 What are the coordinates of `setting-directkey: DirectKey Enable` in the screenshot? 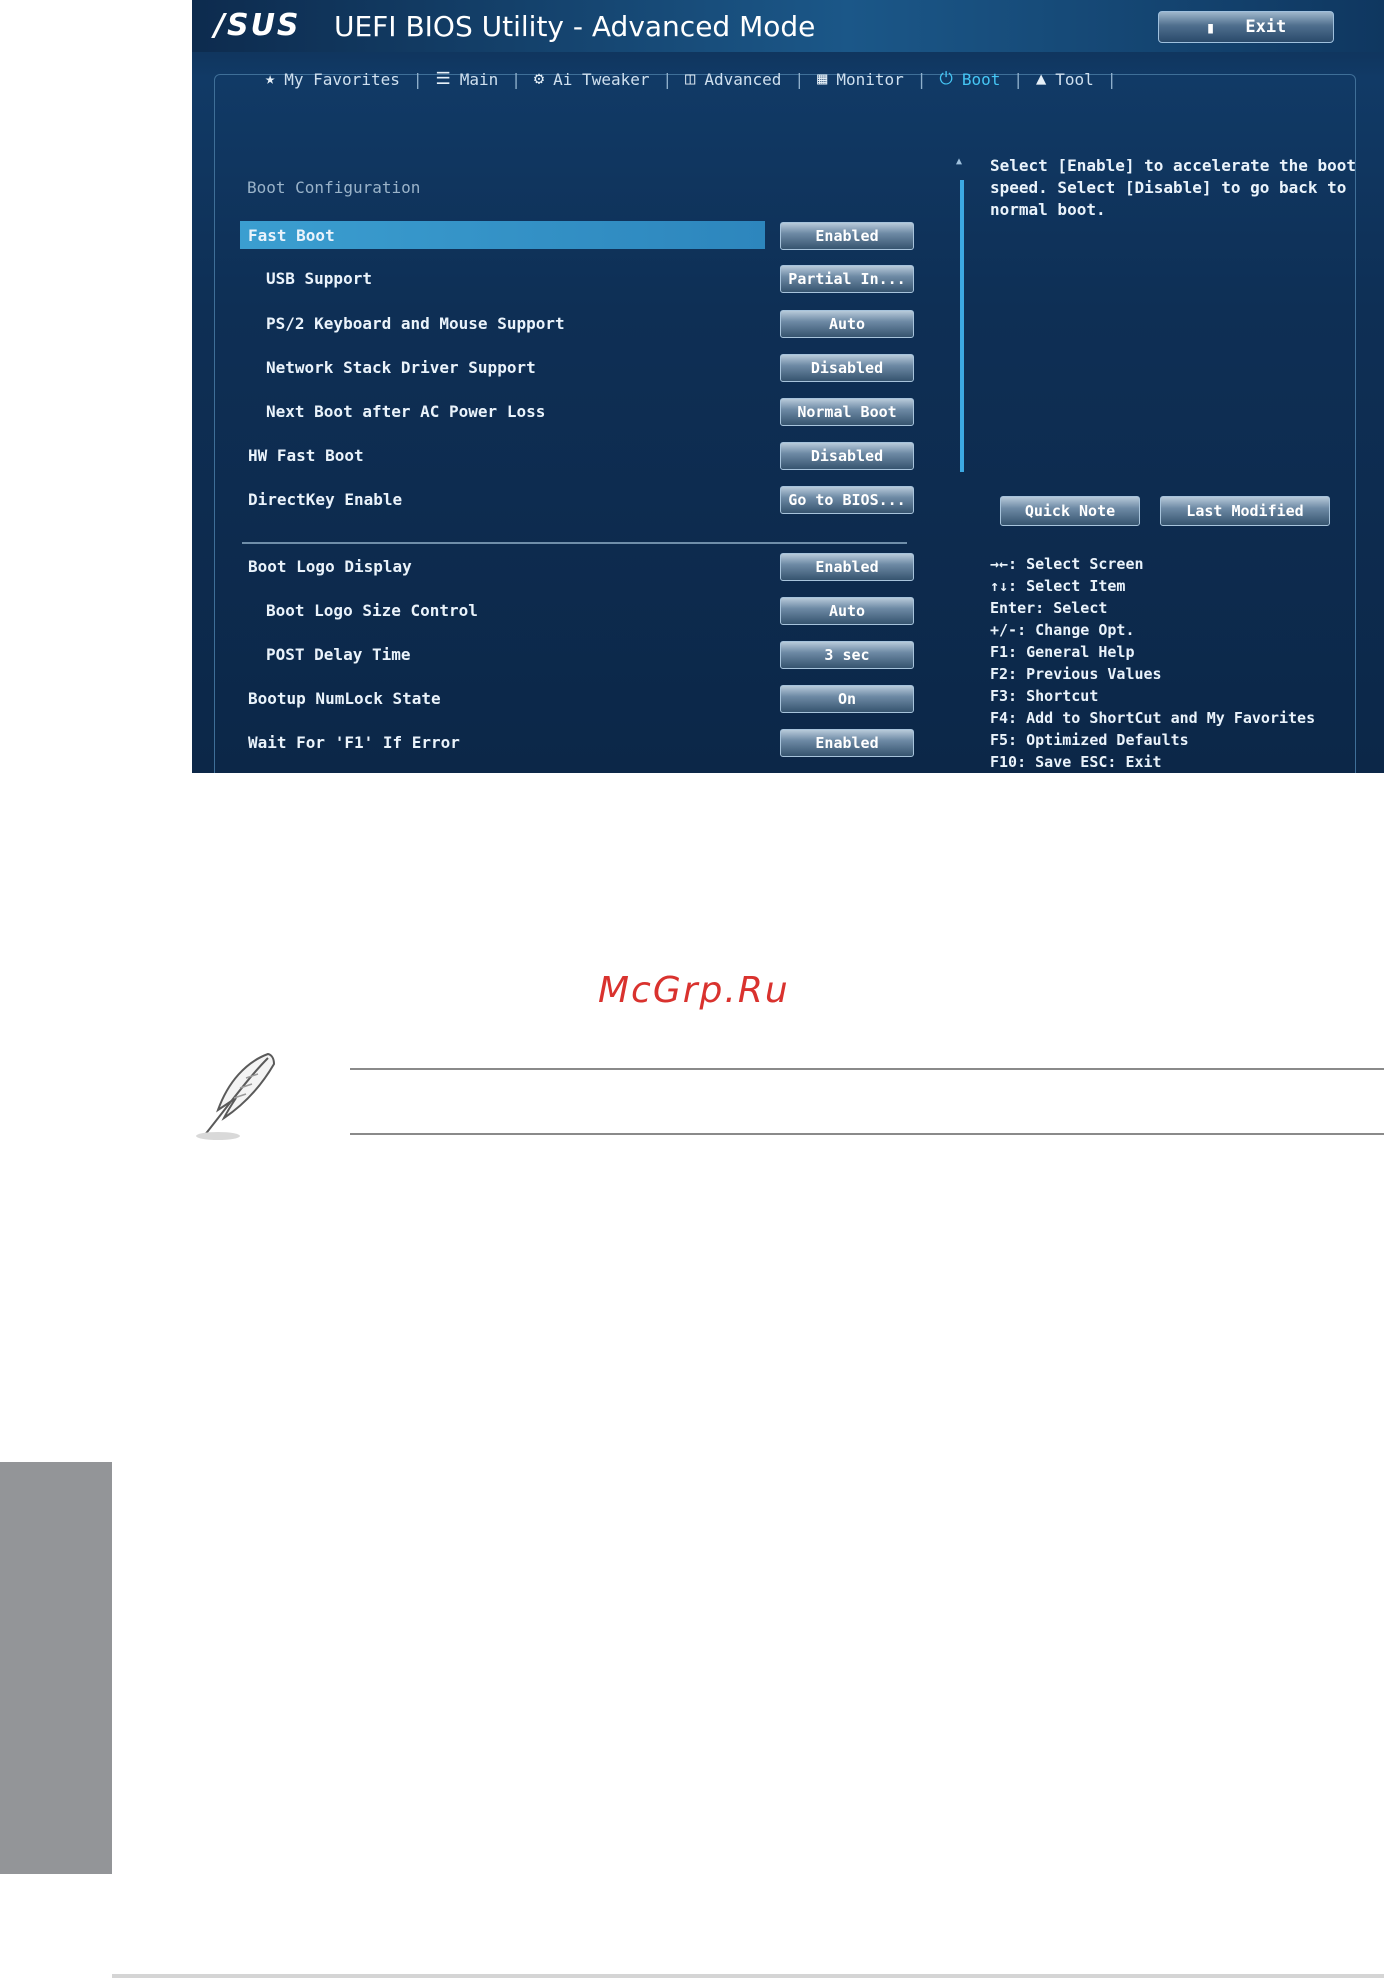 It's located at (505, 499).